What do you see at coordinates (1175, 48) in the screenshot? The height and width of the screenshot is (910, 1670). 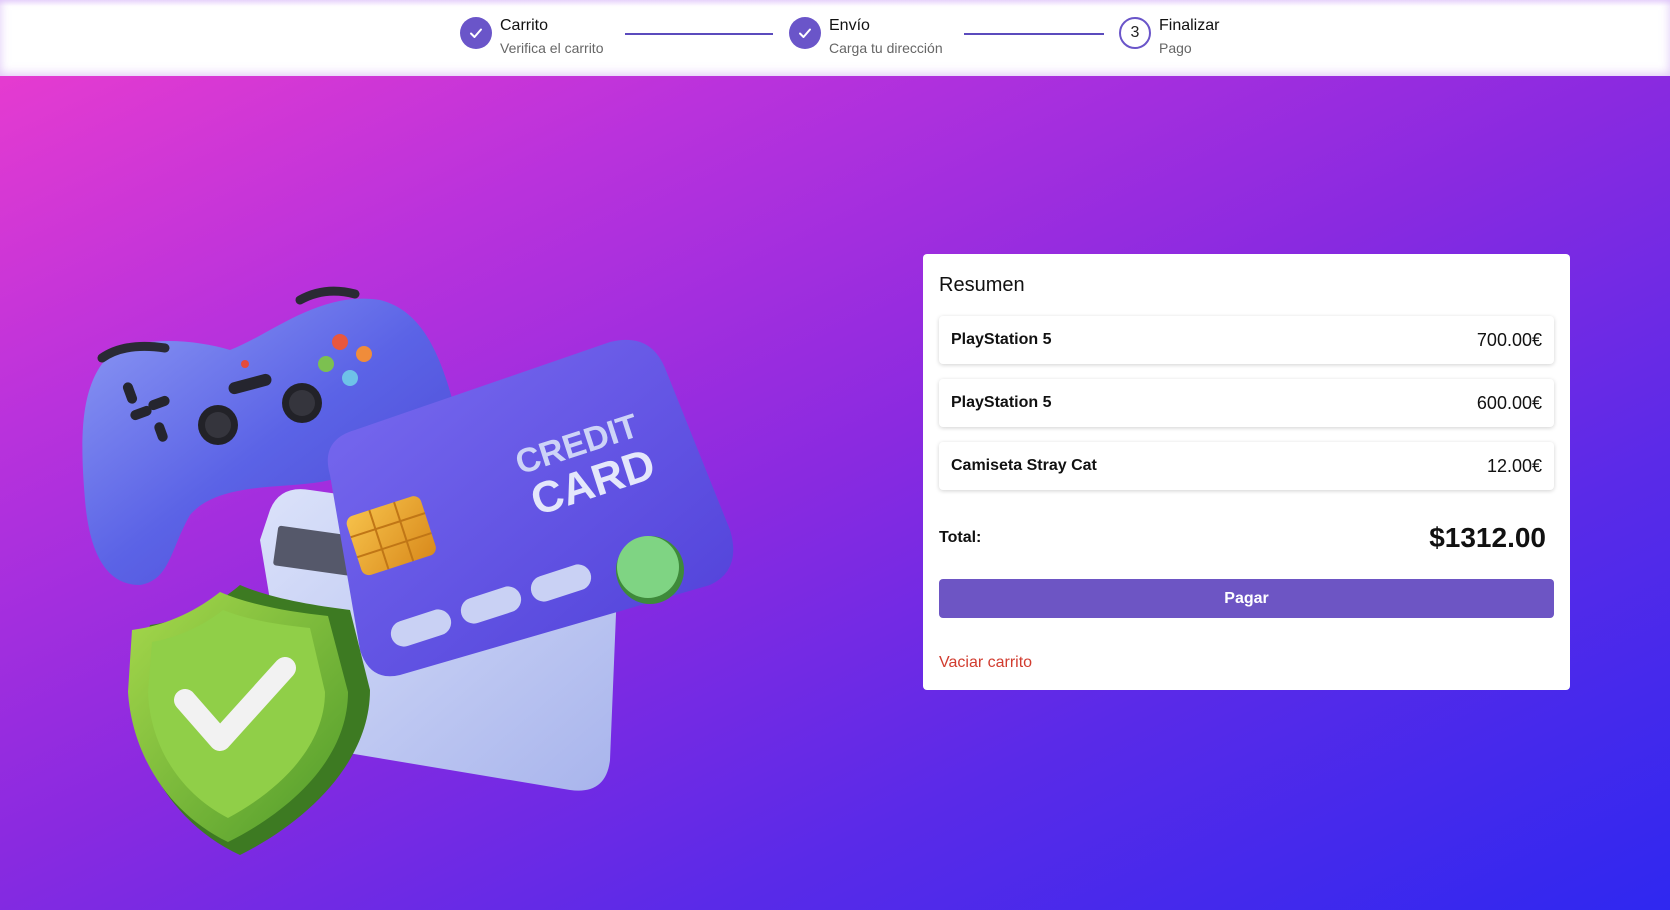 I see `step-subtitle: Pago` at bounding box center [1175, 48].